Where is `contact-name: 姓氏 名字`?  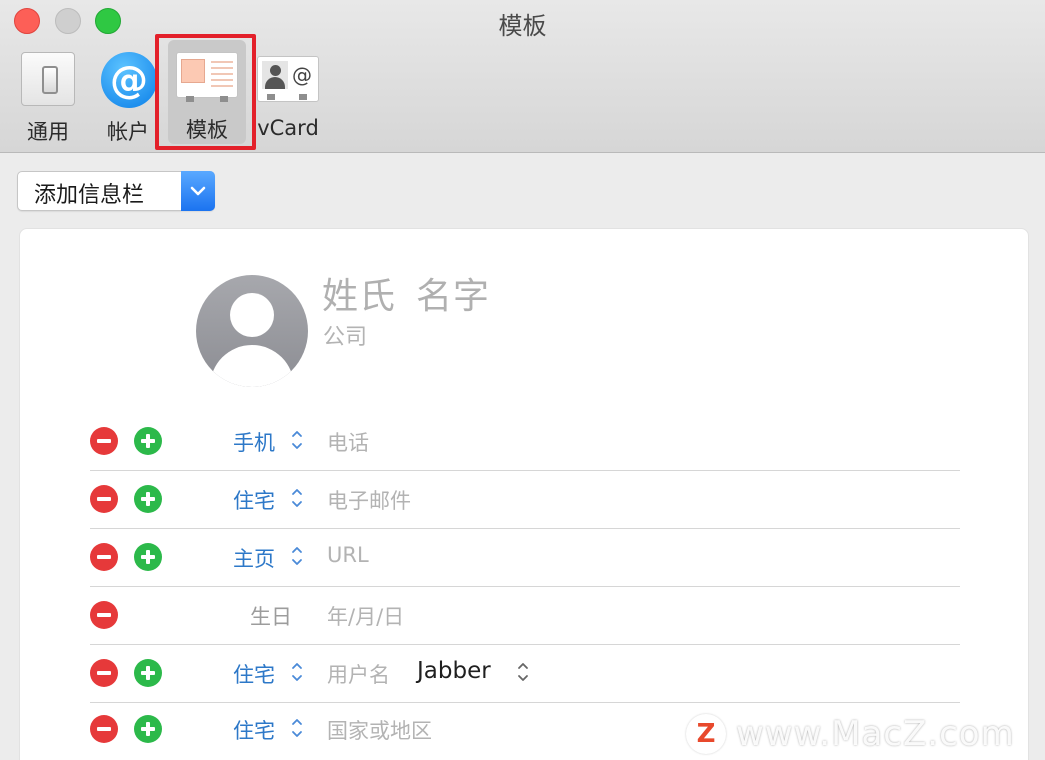
contact-name: 姓氏 名字 is located at coordinates (406, 293).